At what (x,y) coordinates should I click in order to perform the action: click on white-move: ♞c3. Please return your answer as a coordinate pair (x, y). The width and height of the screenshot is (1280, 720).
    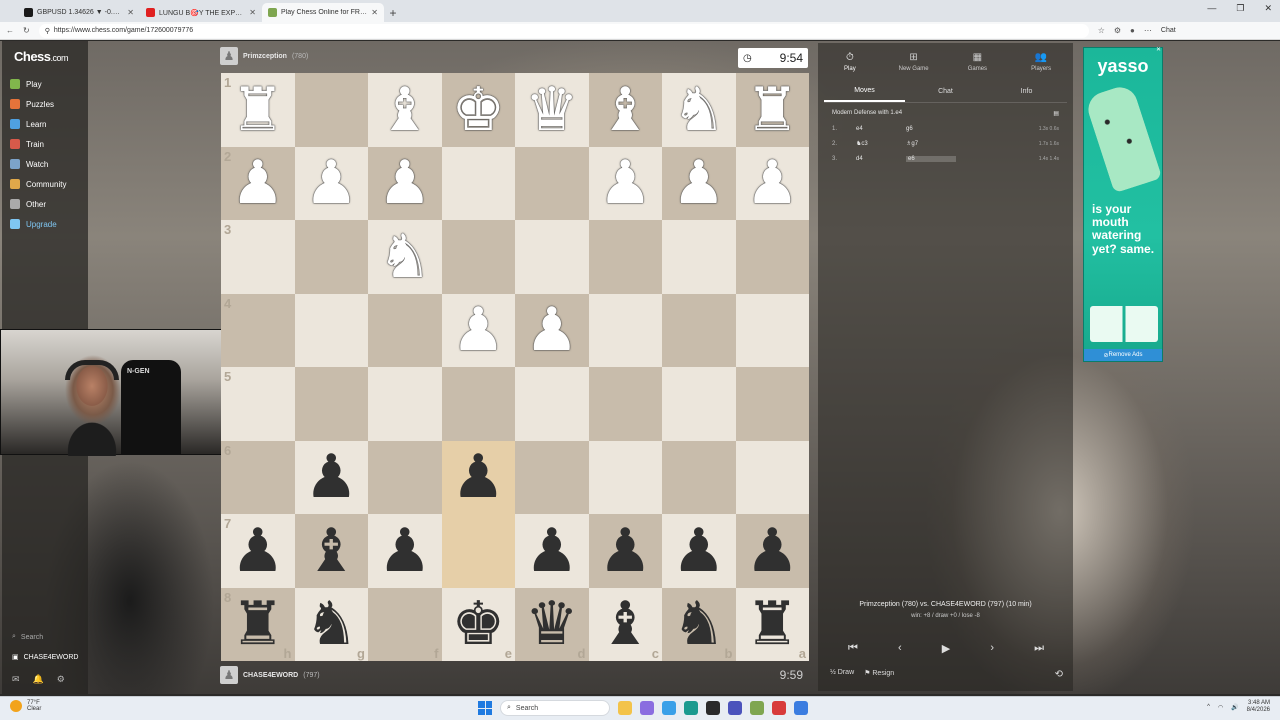
    Looking at the image, I should click on (881, 143).